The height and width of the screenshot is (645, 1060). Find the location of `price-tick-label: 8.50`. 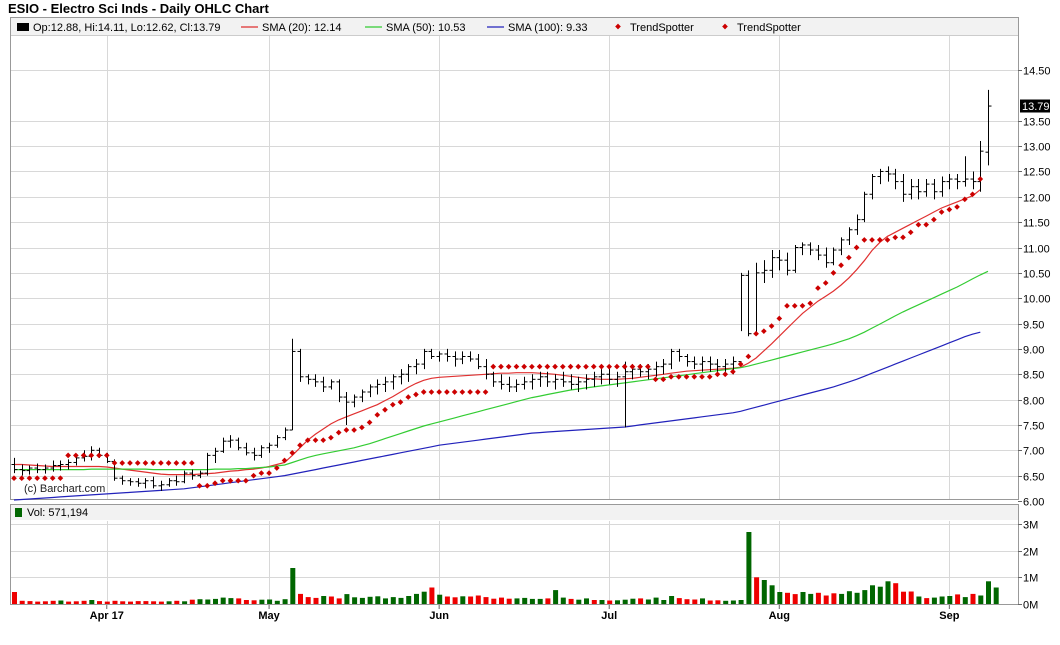

price-tick-label: 8.50 is located at coordinates (1033, 376).